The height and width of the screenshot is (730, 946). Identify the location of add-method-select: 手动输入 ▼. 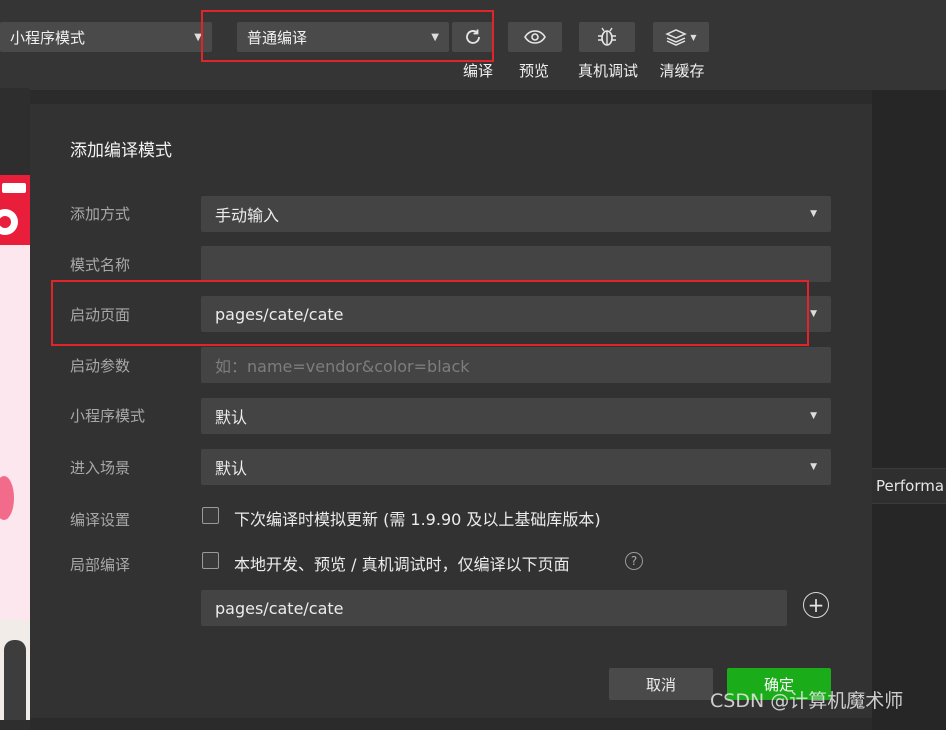
(516, 214).